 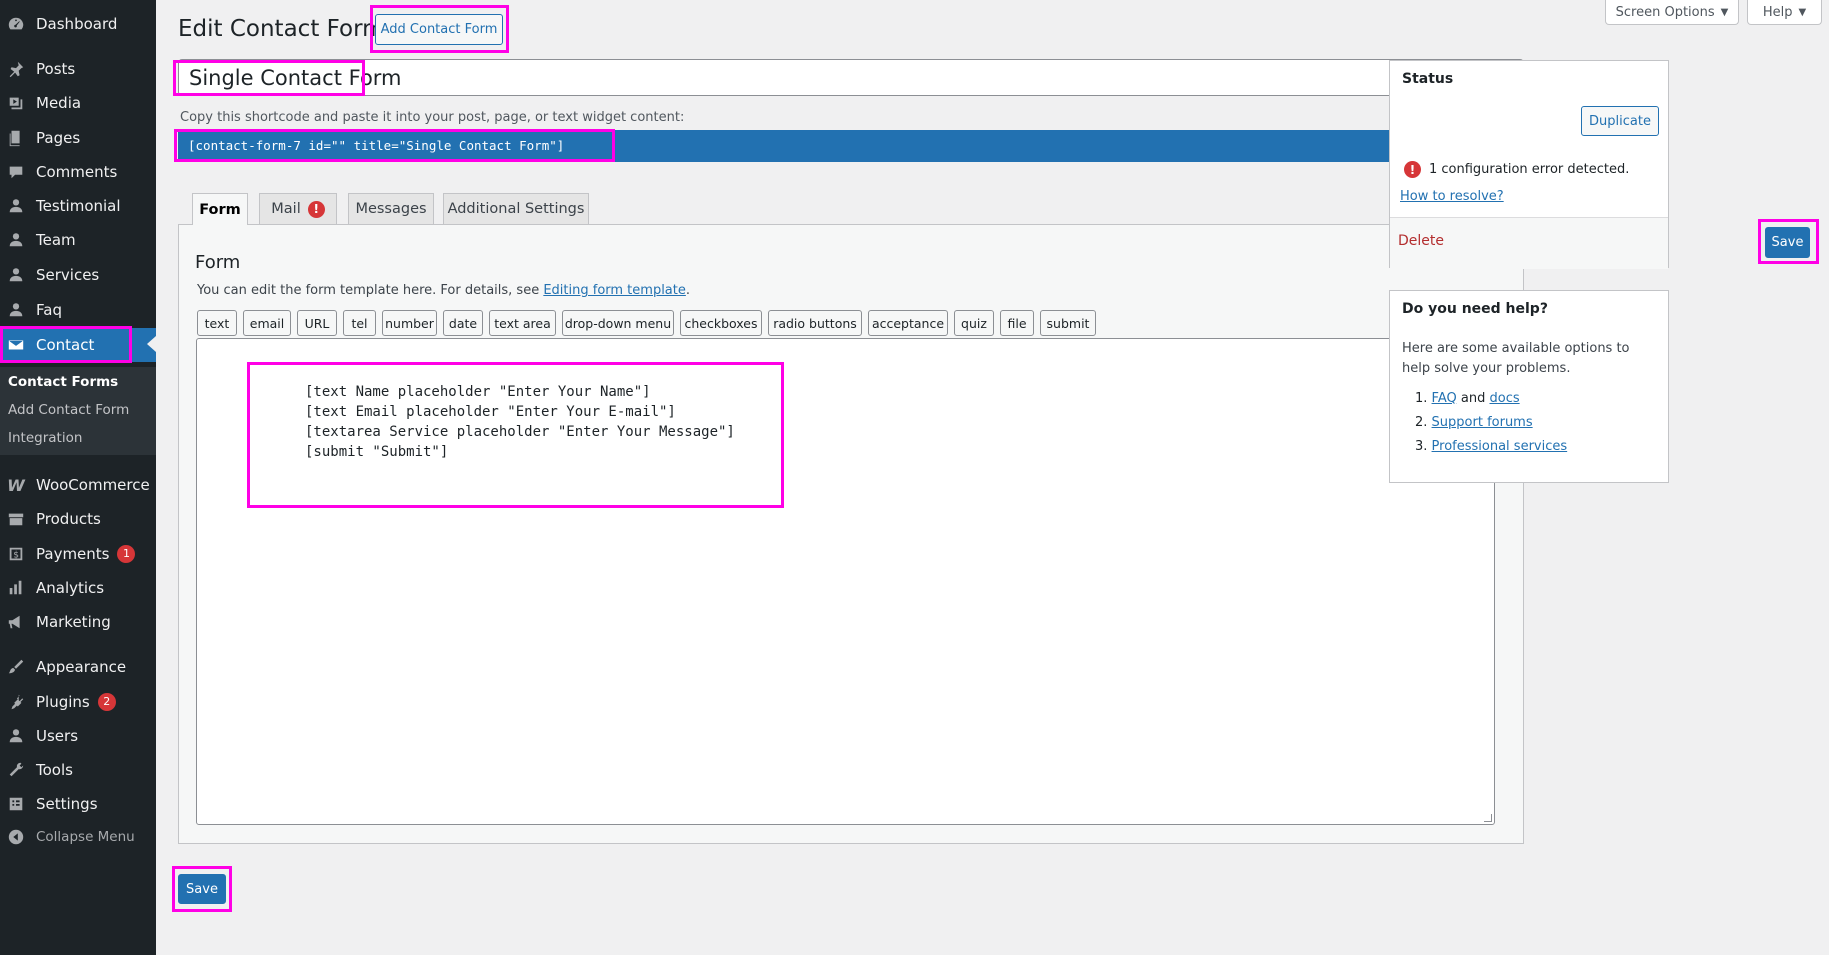 I want to click on how-to-resolve-link: How to resolve?, so click(x=1452, y=196).